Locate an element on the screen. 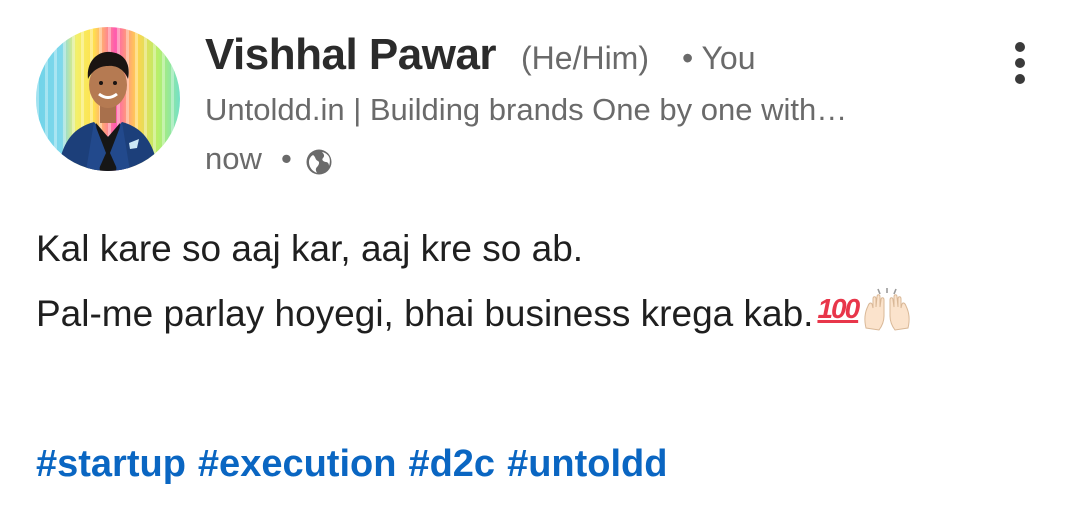  author-avatar is located at coordinates (108, 99).